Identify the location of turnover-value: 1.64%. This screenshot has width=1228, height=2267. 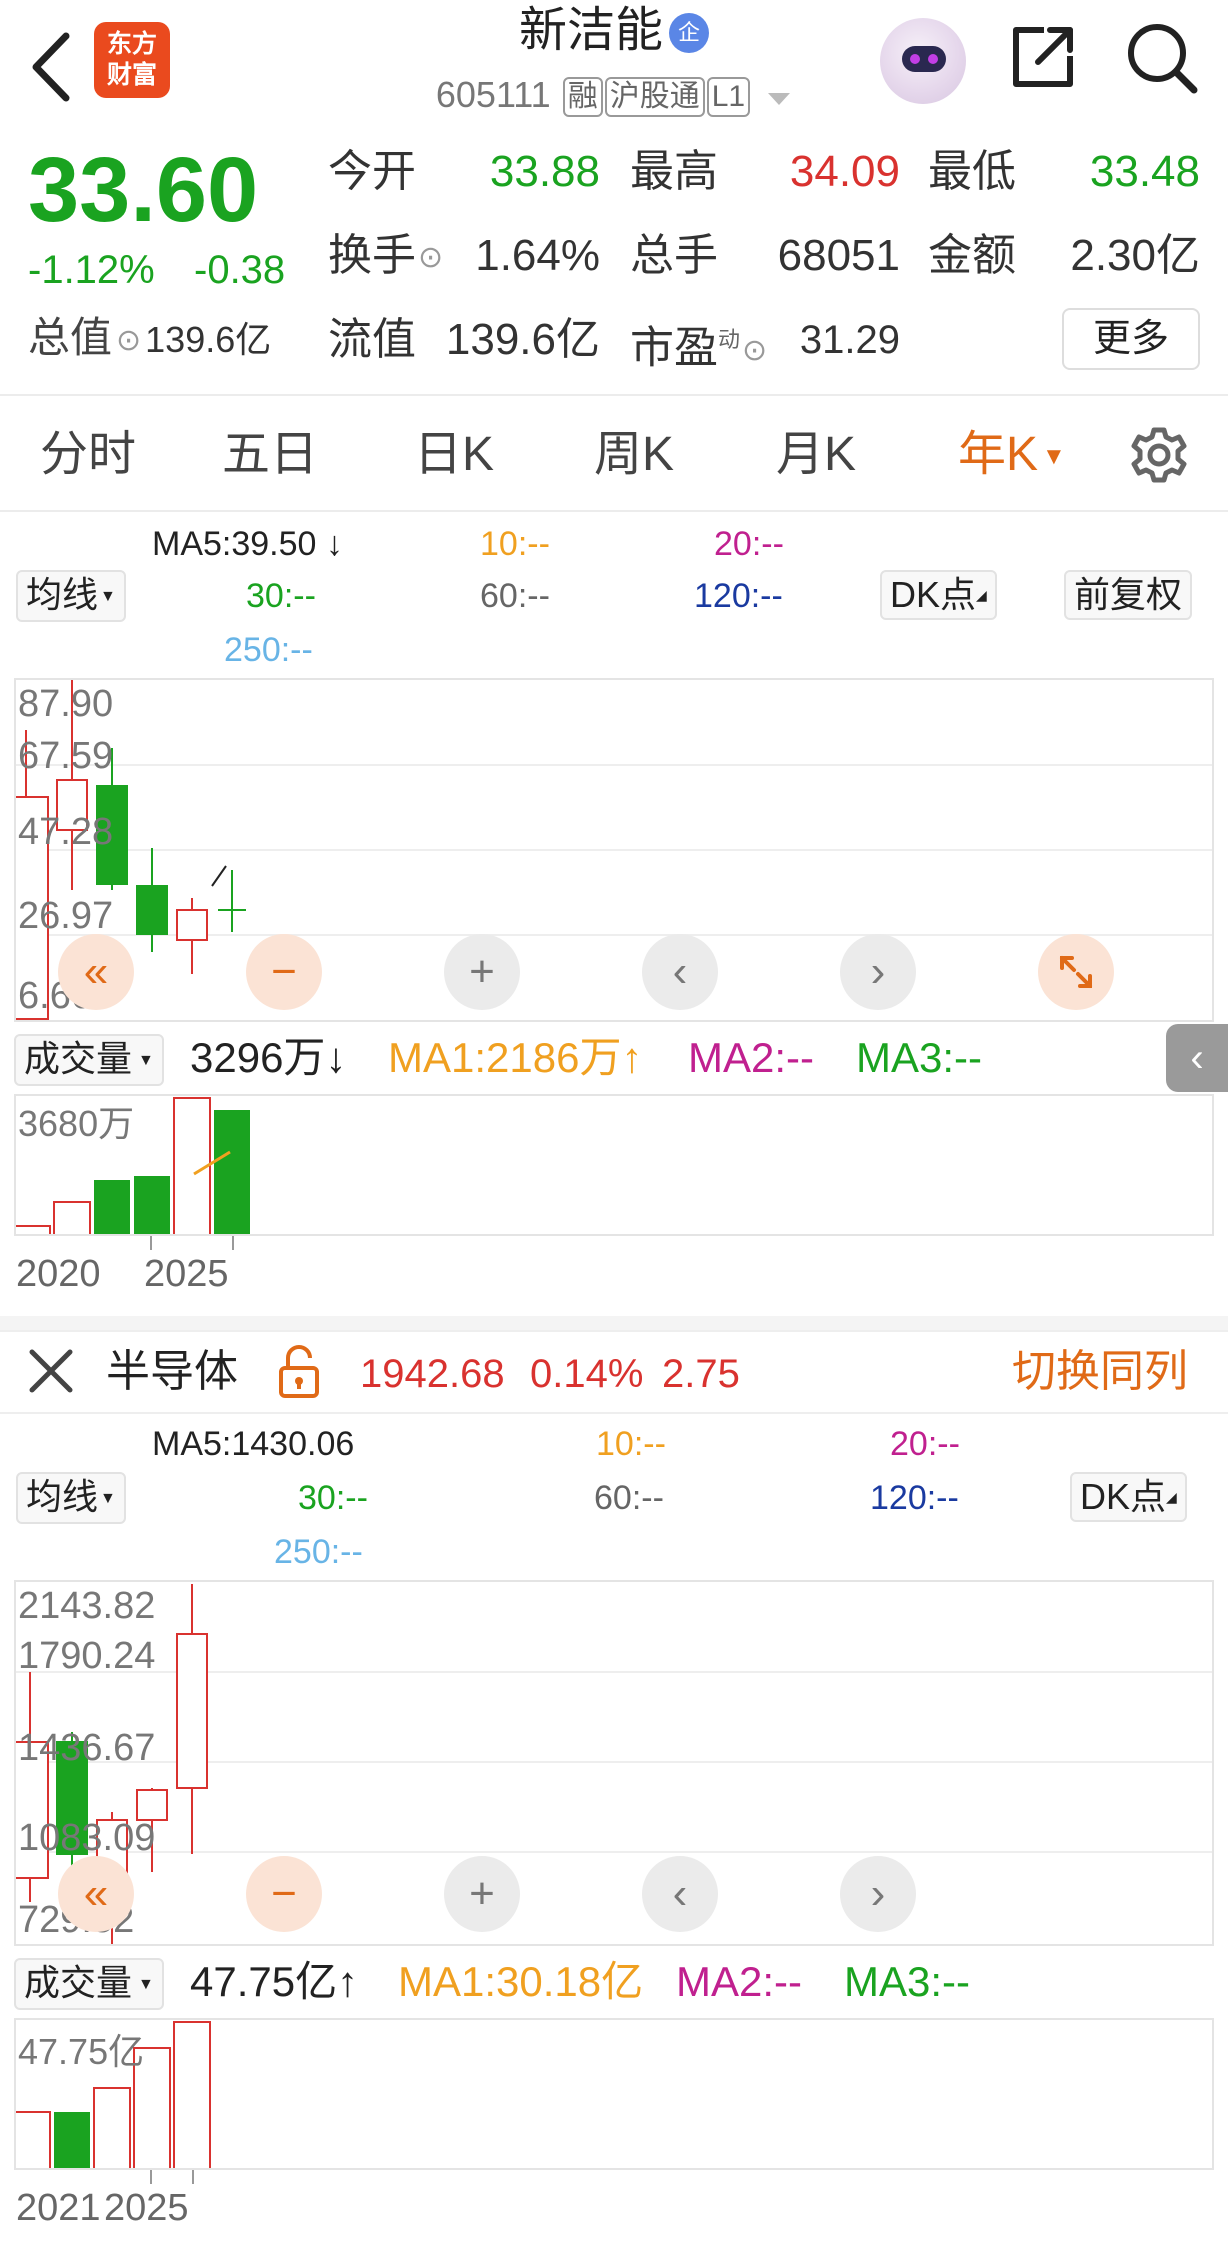
(537, 255).